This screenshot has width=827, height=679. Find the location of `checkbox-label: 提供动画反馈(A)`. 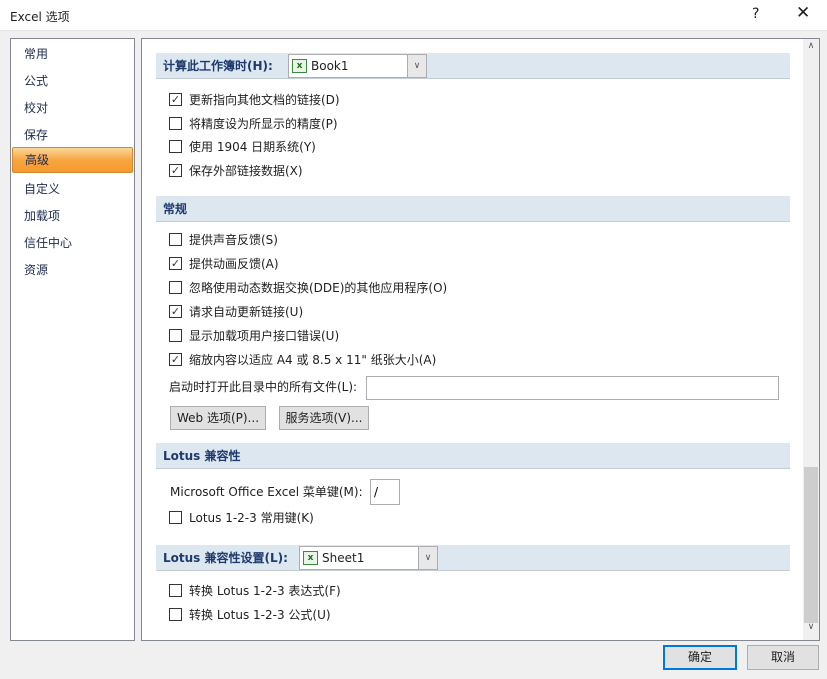

checkbox-label: 提供动画反馈(A) is located at coordinates (234, 264).